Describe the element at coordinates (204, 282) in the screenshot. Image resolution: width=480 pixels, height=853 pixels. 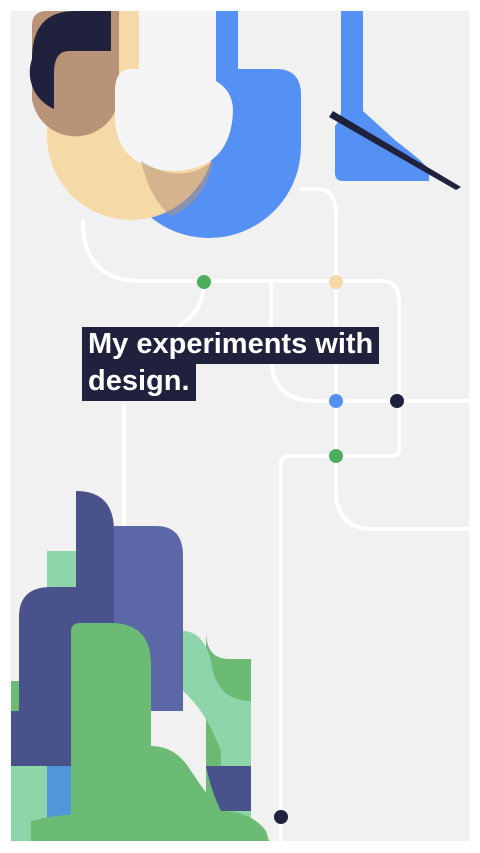
I see `network-dot-green` at that location.